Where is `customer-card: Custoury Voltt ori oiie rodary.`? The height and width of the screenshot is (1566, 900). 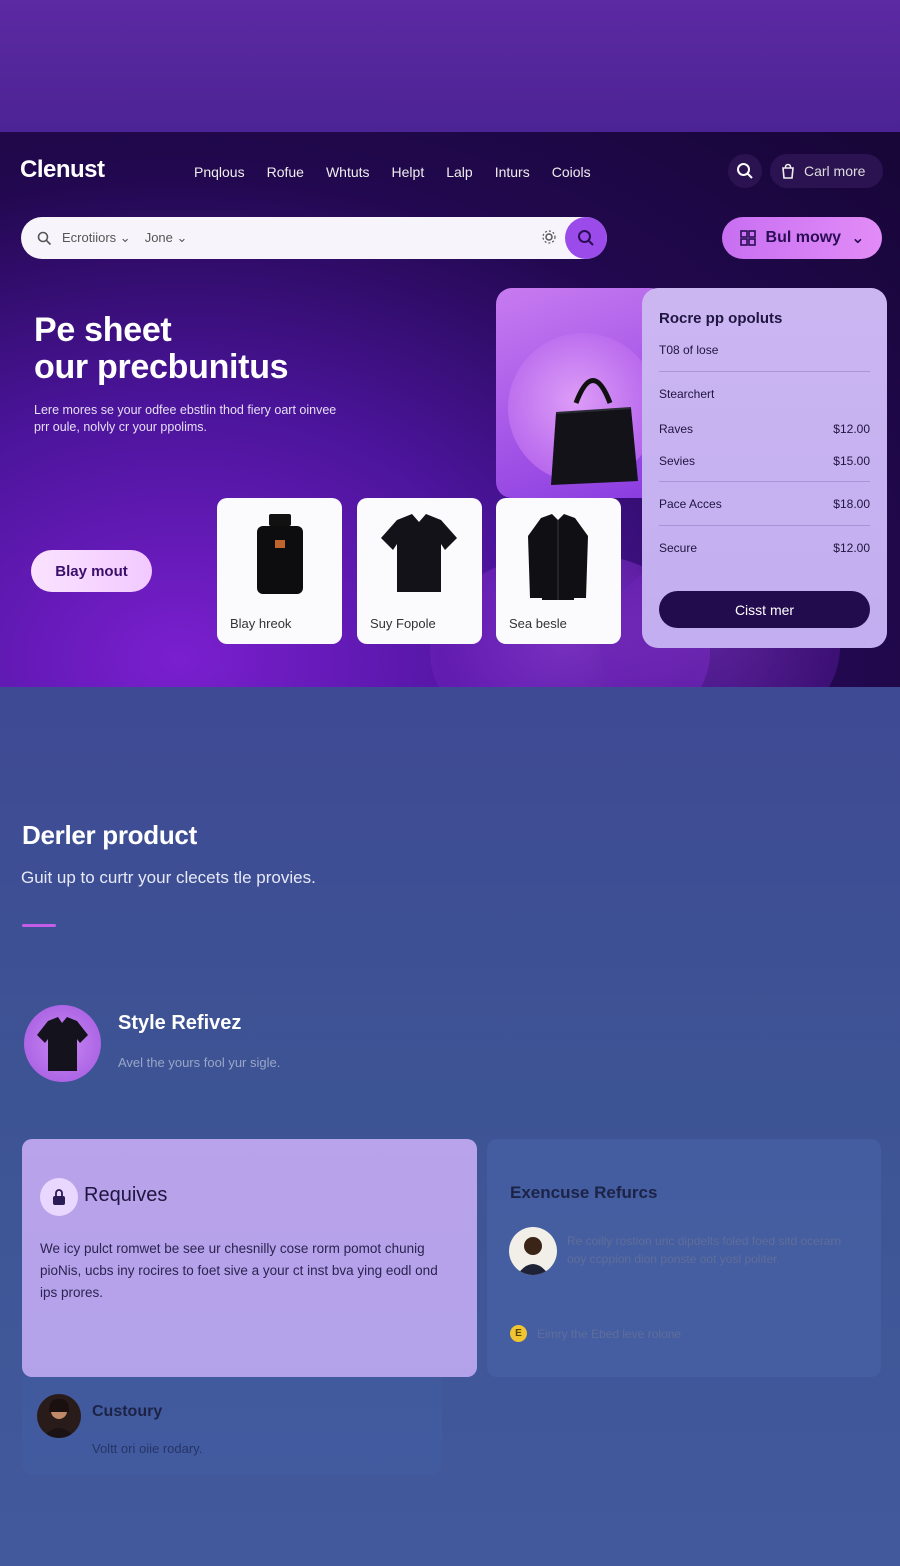
customer-card: Custoury Voltt ori oiie rodary. is located at coordinates (232, 1426).